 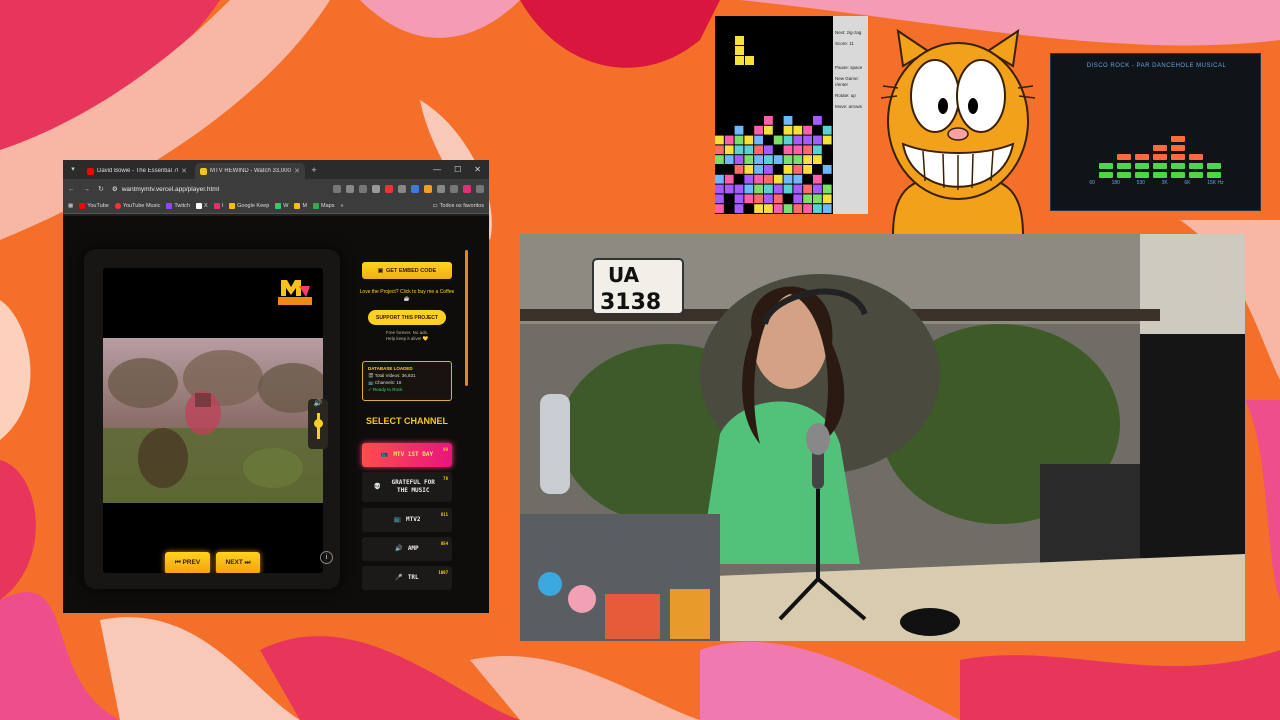 I want to click on minimize-icon: —, so click(x=437, y=169).